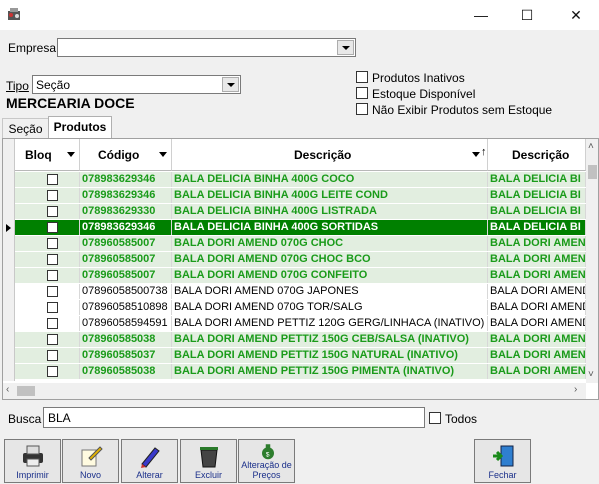 The height and width of the screenshot is (484, 599). What do you see at coordinates (266, 461) in the screenshot?
I see `alteracao-precos-button: $ Alteração de Preços` at bounding box center [266, 461].